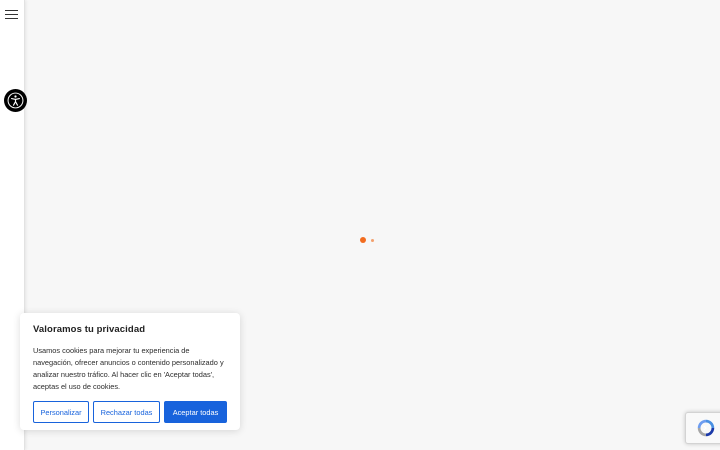 This screenshot has width=720, height=450. Describe the element at coordinates (705, 428) in the screenshot. I see `recaptcha-logo-icon` at that location.